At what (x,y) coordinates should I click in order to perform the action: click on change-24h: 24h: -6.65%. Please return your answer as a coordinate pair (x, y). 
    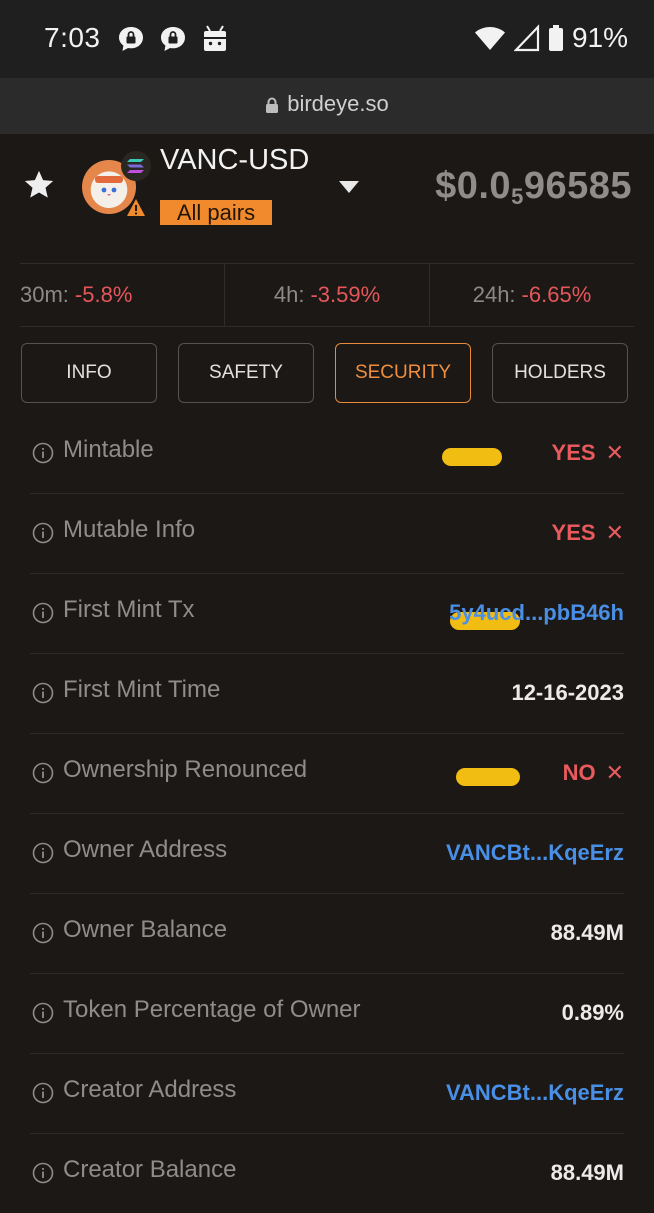
    Looking at the image, I should click on (531, 295).